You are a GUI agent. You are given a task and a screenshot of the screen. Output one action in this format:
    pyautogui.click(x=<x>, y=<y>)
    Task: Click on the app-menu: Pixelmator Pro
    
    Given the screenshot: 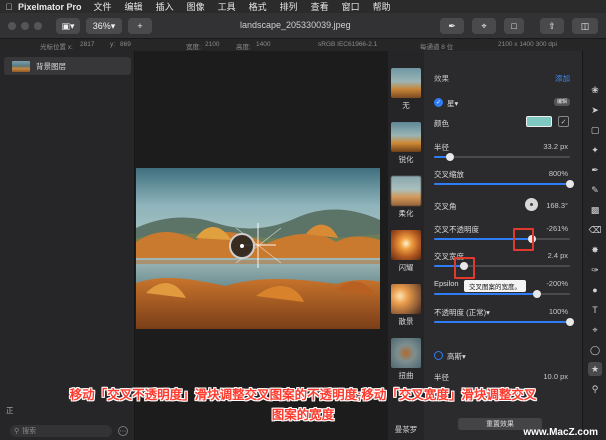 What is the action you would take?
    pyautogui.click(x=50, y=7)
    